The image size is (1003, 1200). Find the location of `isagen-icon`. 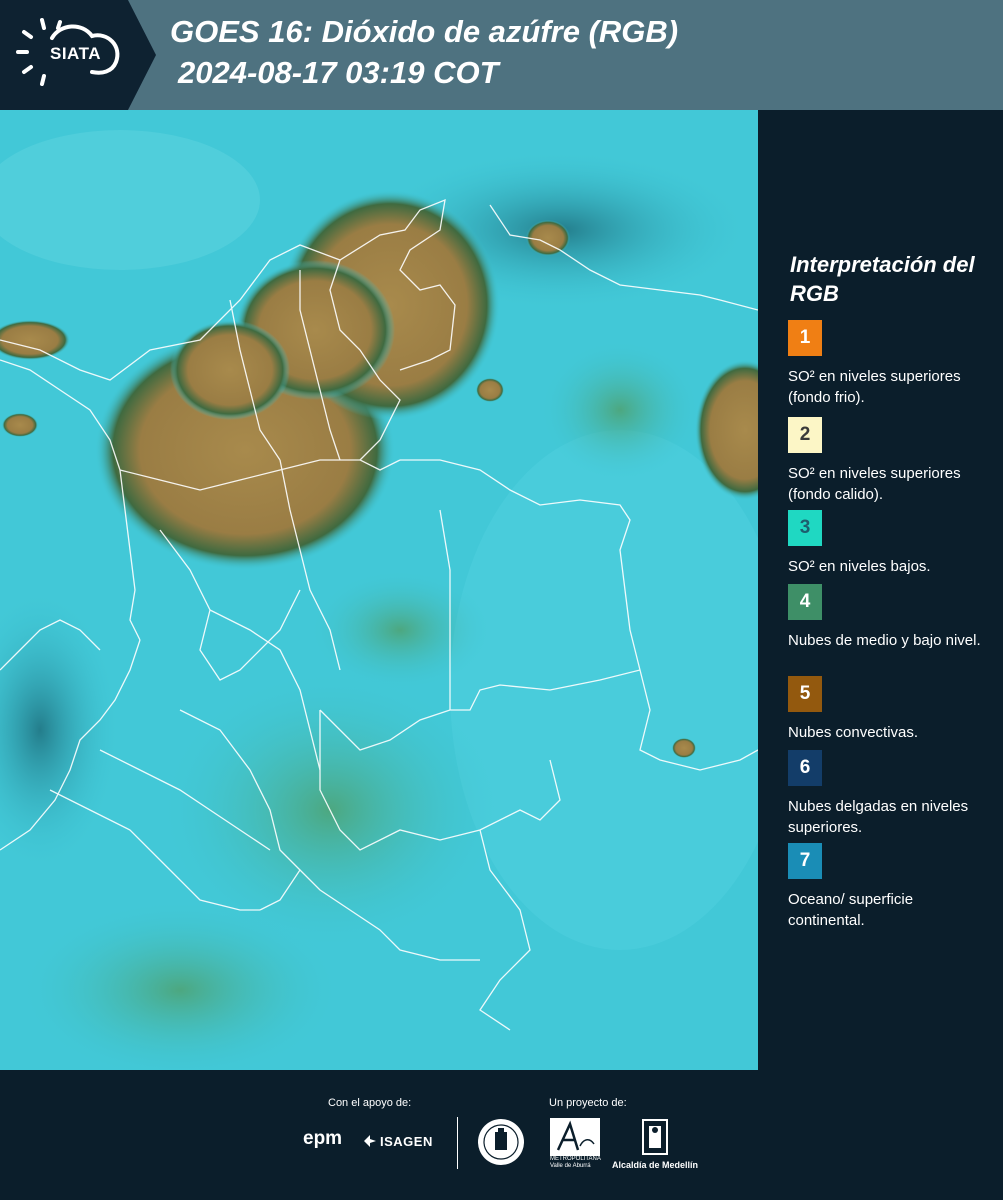

isagen-icon is located at coordinates (370, 1141).